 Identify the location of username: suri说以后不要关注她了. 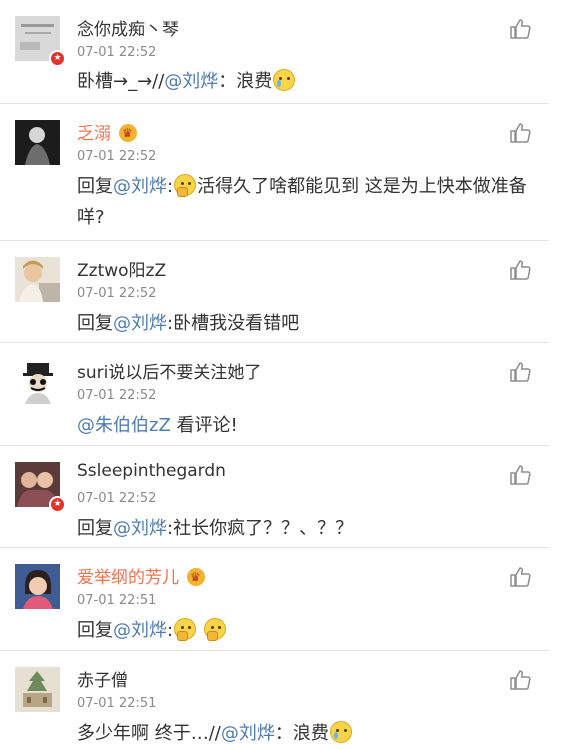
(169, 370).